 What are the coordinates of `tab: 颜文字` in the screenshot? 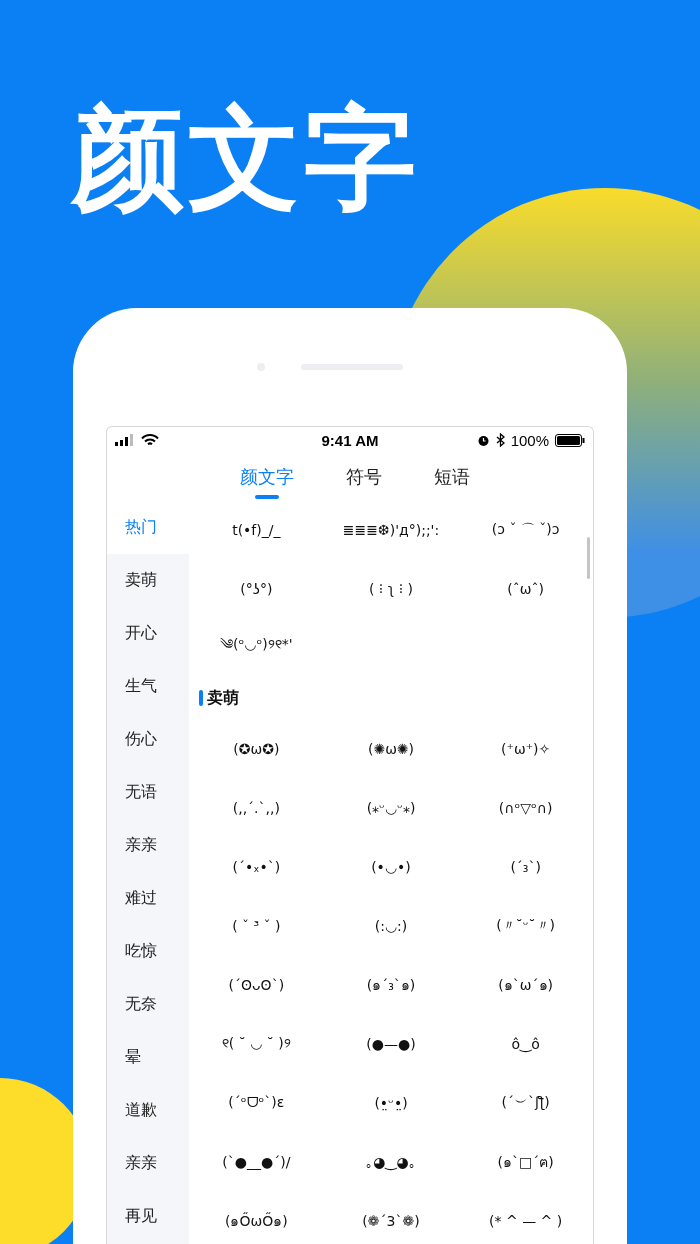 It's located at (267, 477).